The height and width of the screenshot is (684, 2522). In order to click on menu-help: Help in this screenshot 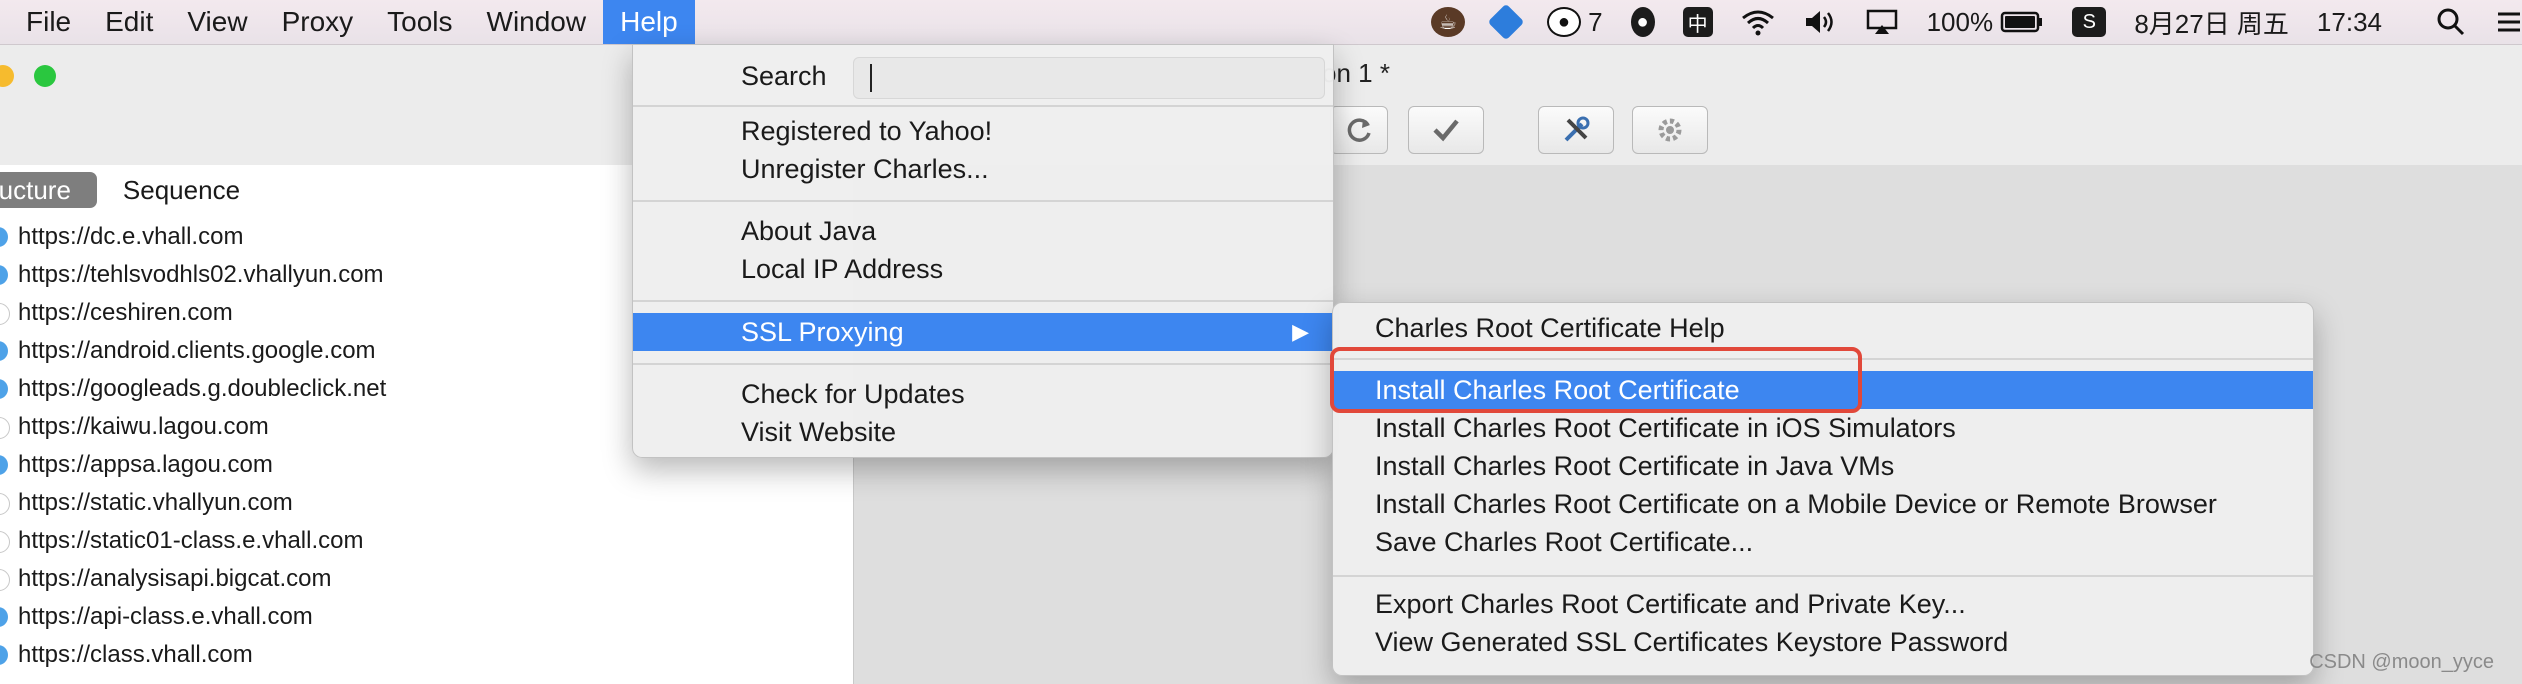, I will do `click(649, 22)`.